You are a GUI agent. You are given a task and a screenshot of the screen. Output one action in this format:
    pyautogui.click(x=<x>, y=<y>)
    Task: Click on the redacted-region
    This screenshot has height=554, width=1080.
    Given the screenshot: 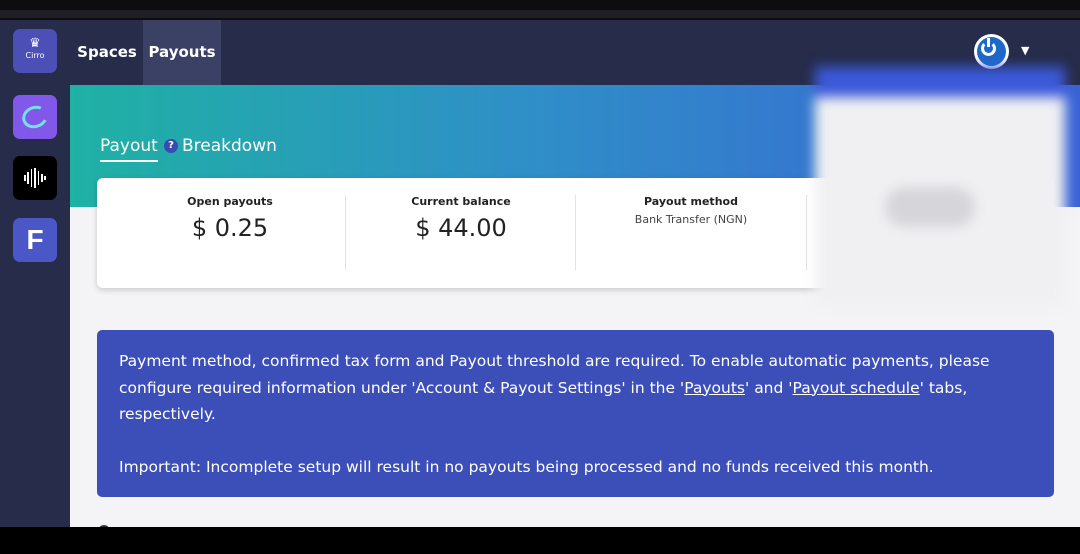 What is the action you would take?
    pyautogui.click(x=940, y=187)
    